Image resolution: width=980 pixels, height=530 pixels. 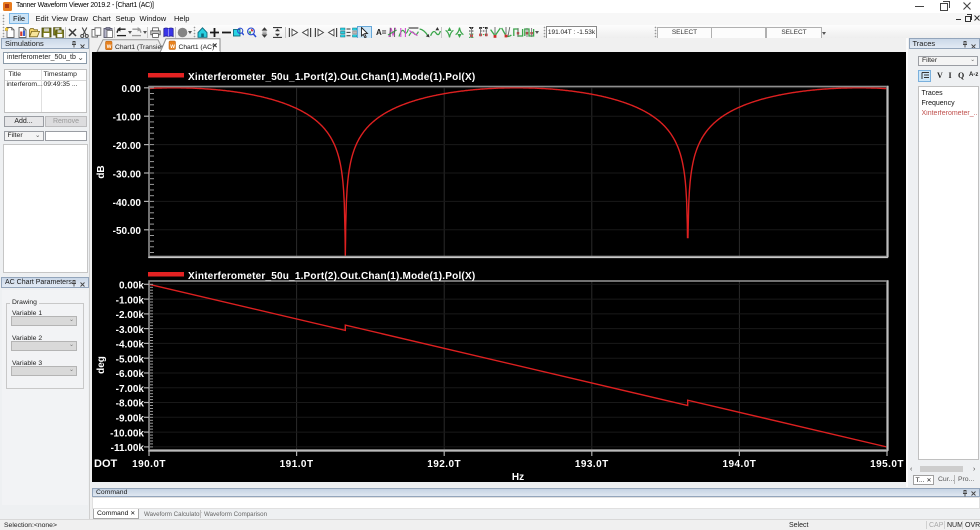 I want to click on svg-text: -40.00, so click(x=127, y=203).